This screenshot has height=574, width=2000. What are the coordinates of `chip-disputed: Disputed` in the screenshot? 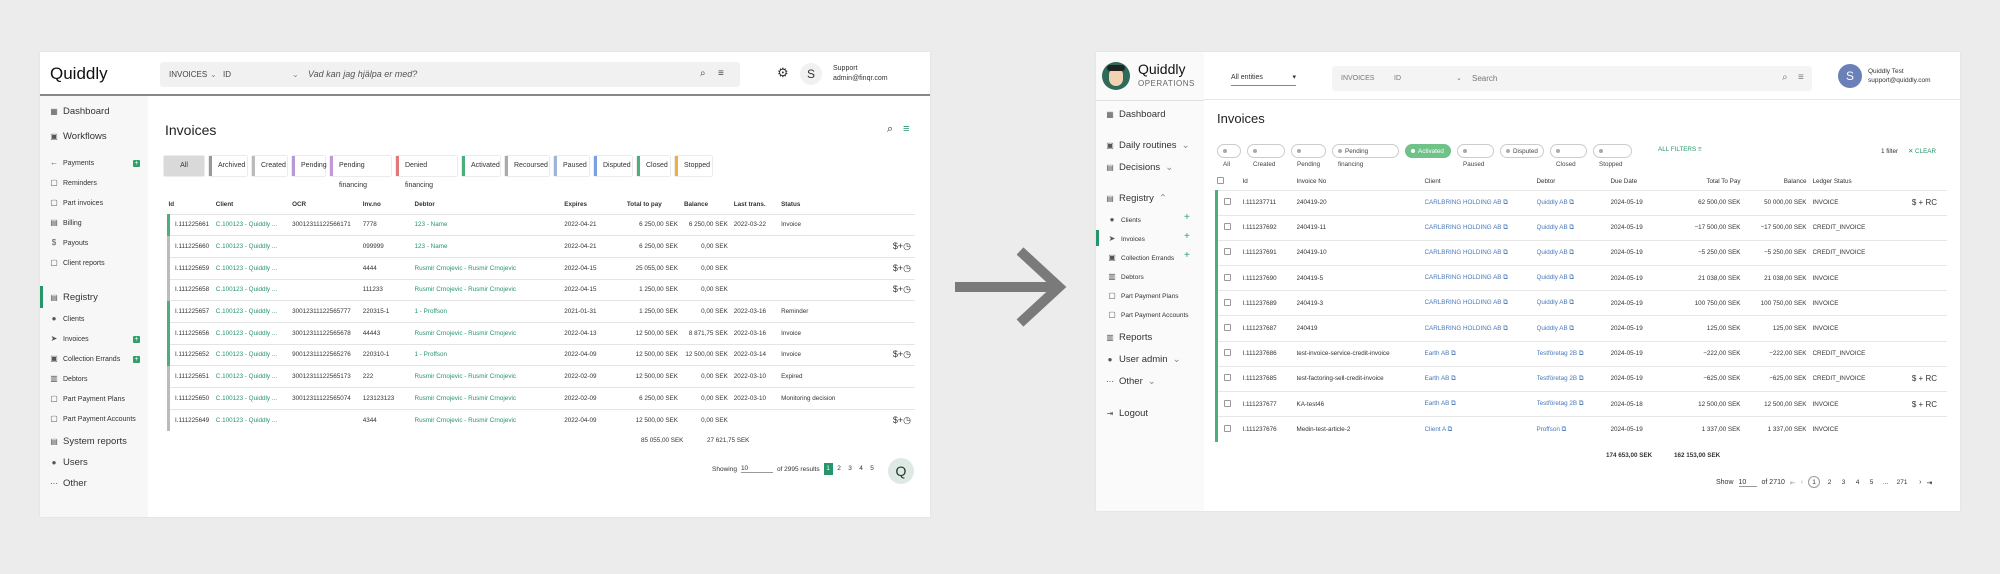 It's located at (1522, 151).